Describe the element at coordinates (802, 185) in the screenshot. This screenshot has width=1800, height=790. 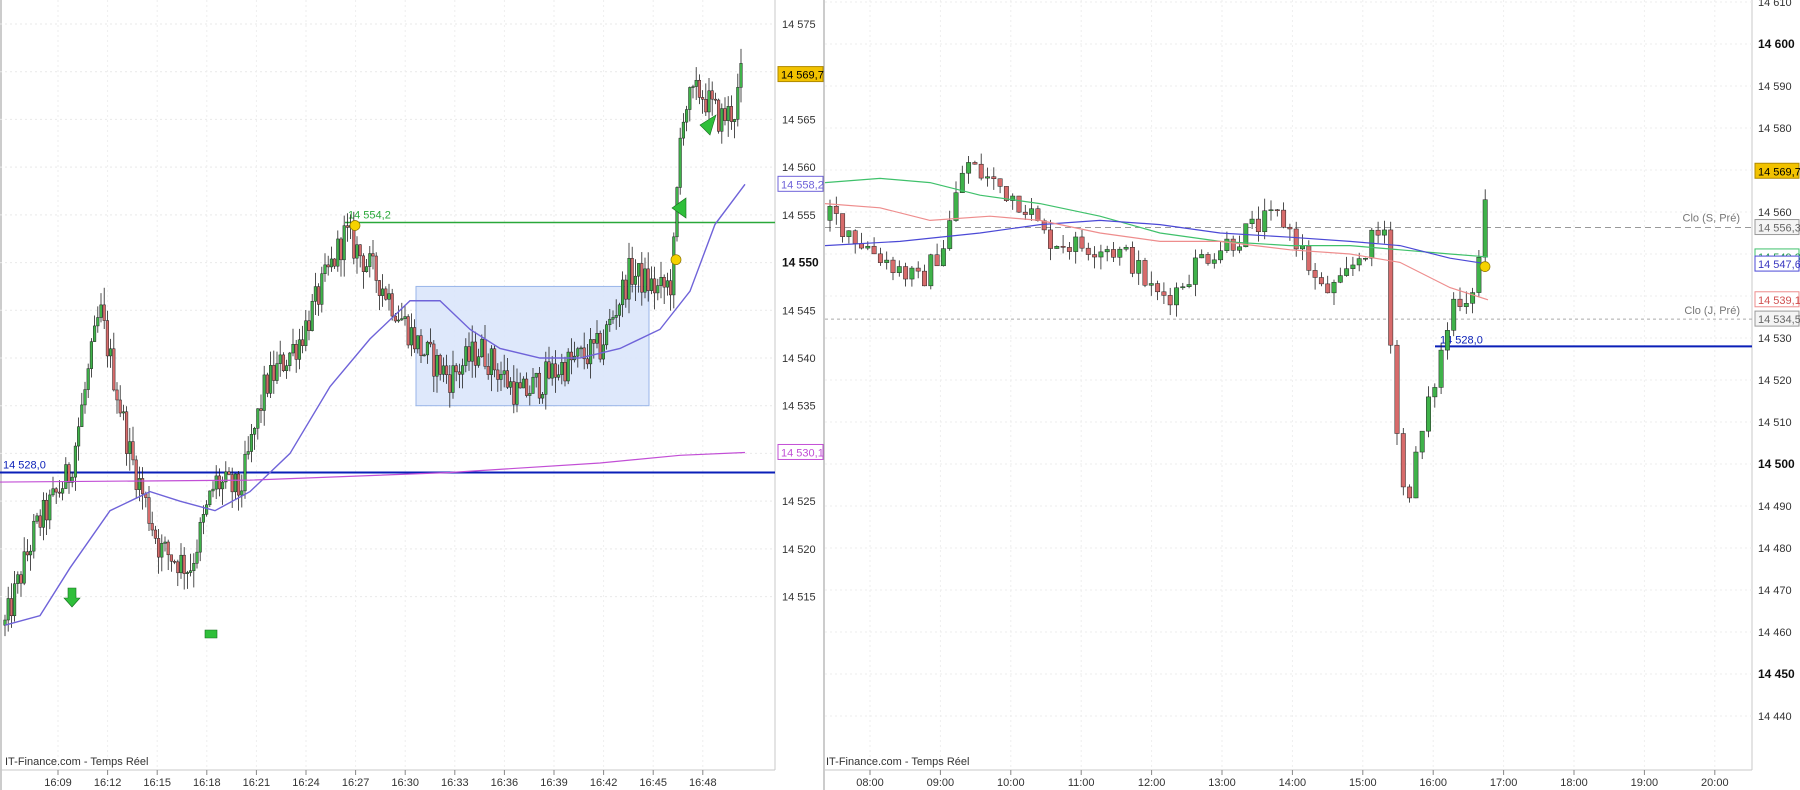
I see `left-ma-blue-badge: 14 558,2` at that location.